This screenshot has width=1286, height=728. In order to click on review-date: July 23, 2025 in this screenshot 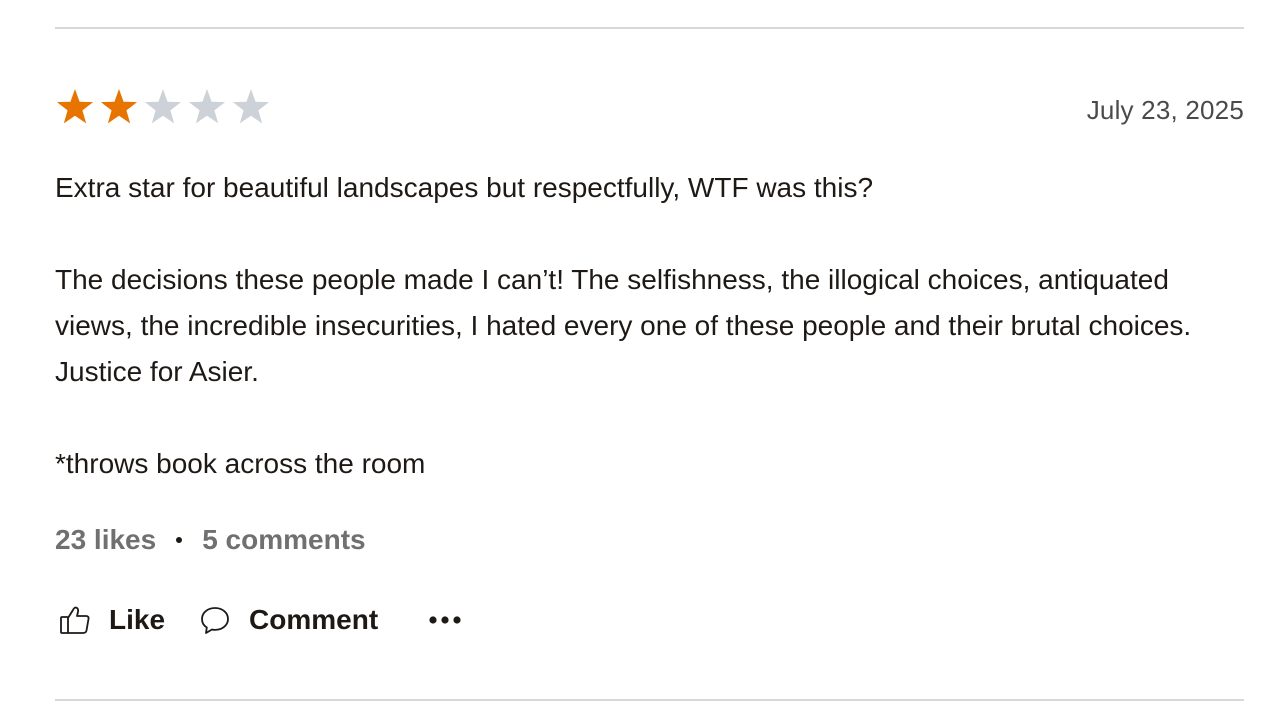, I will do `click(1165, 110)`.